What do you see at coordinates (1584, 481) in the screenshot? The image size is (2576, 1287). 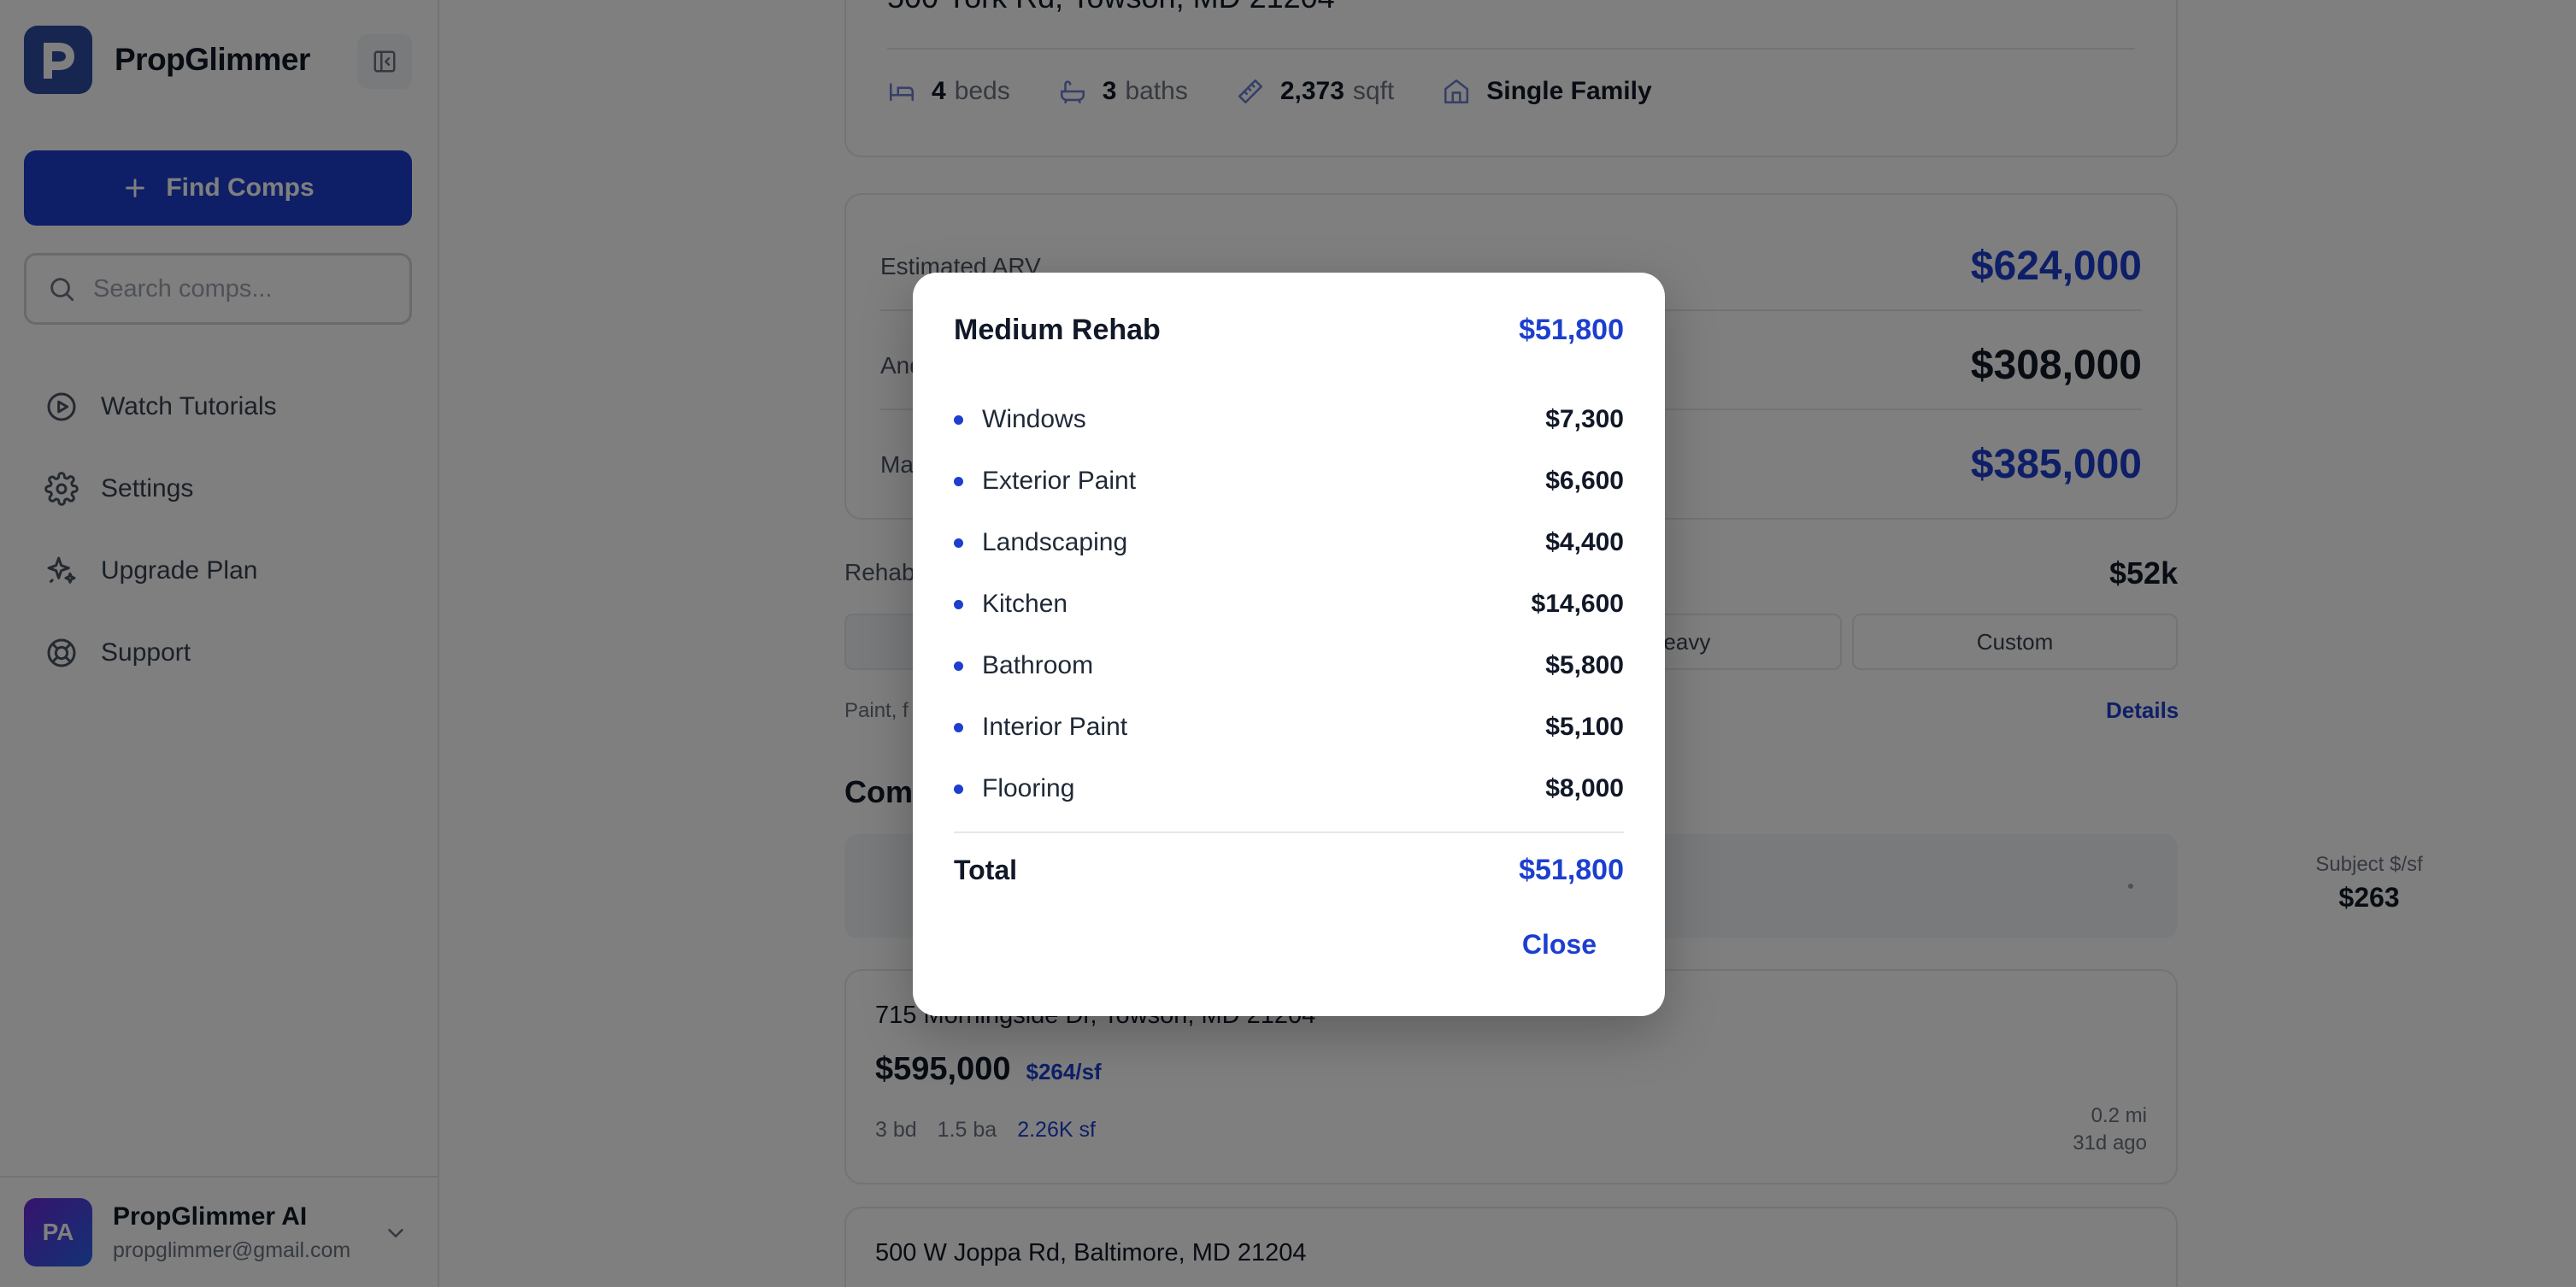 I see `line-item-cost: $6,600` at bounding box center [1584, 481].